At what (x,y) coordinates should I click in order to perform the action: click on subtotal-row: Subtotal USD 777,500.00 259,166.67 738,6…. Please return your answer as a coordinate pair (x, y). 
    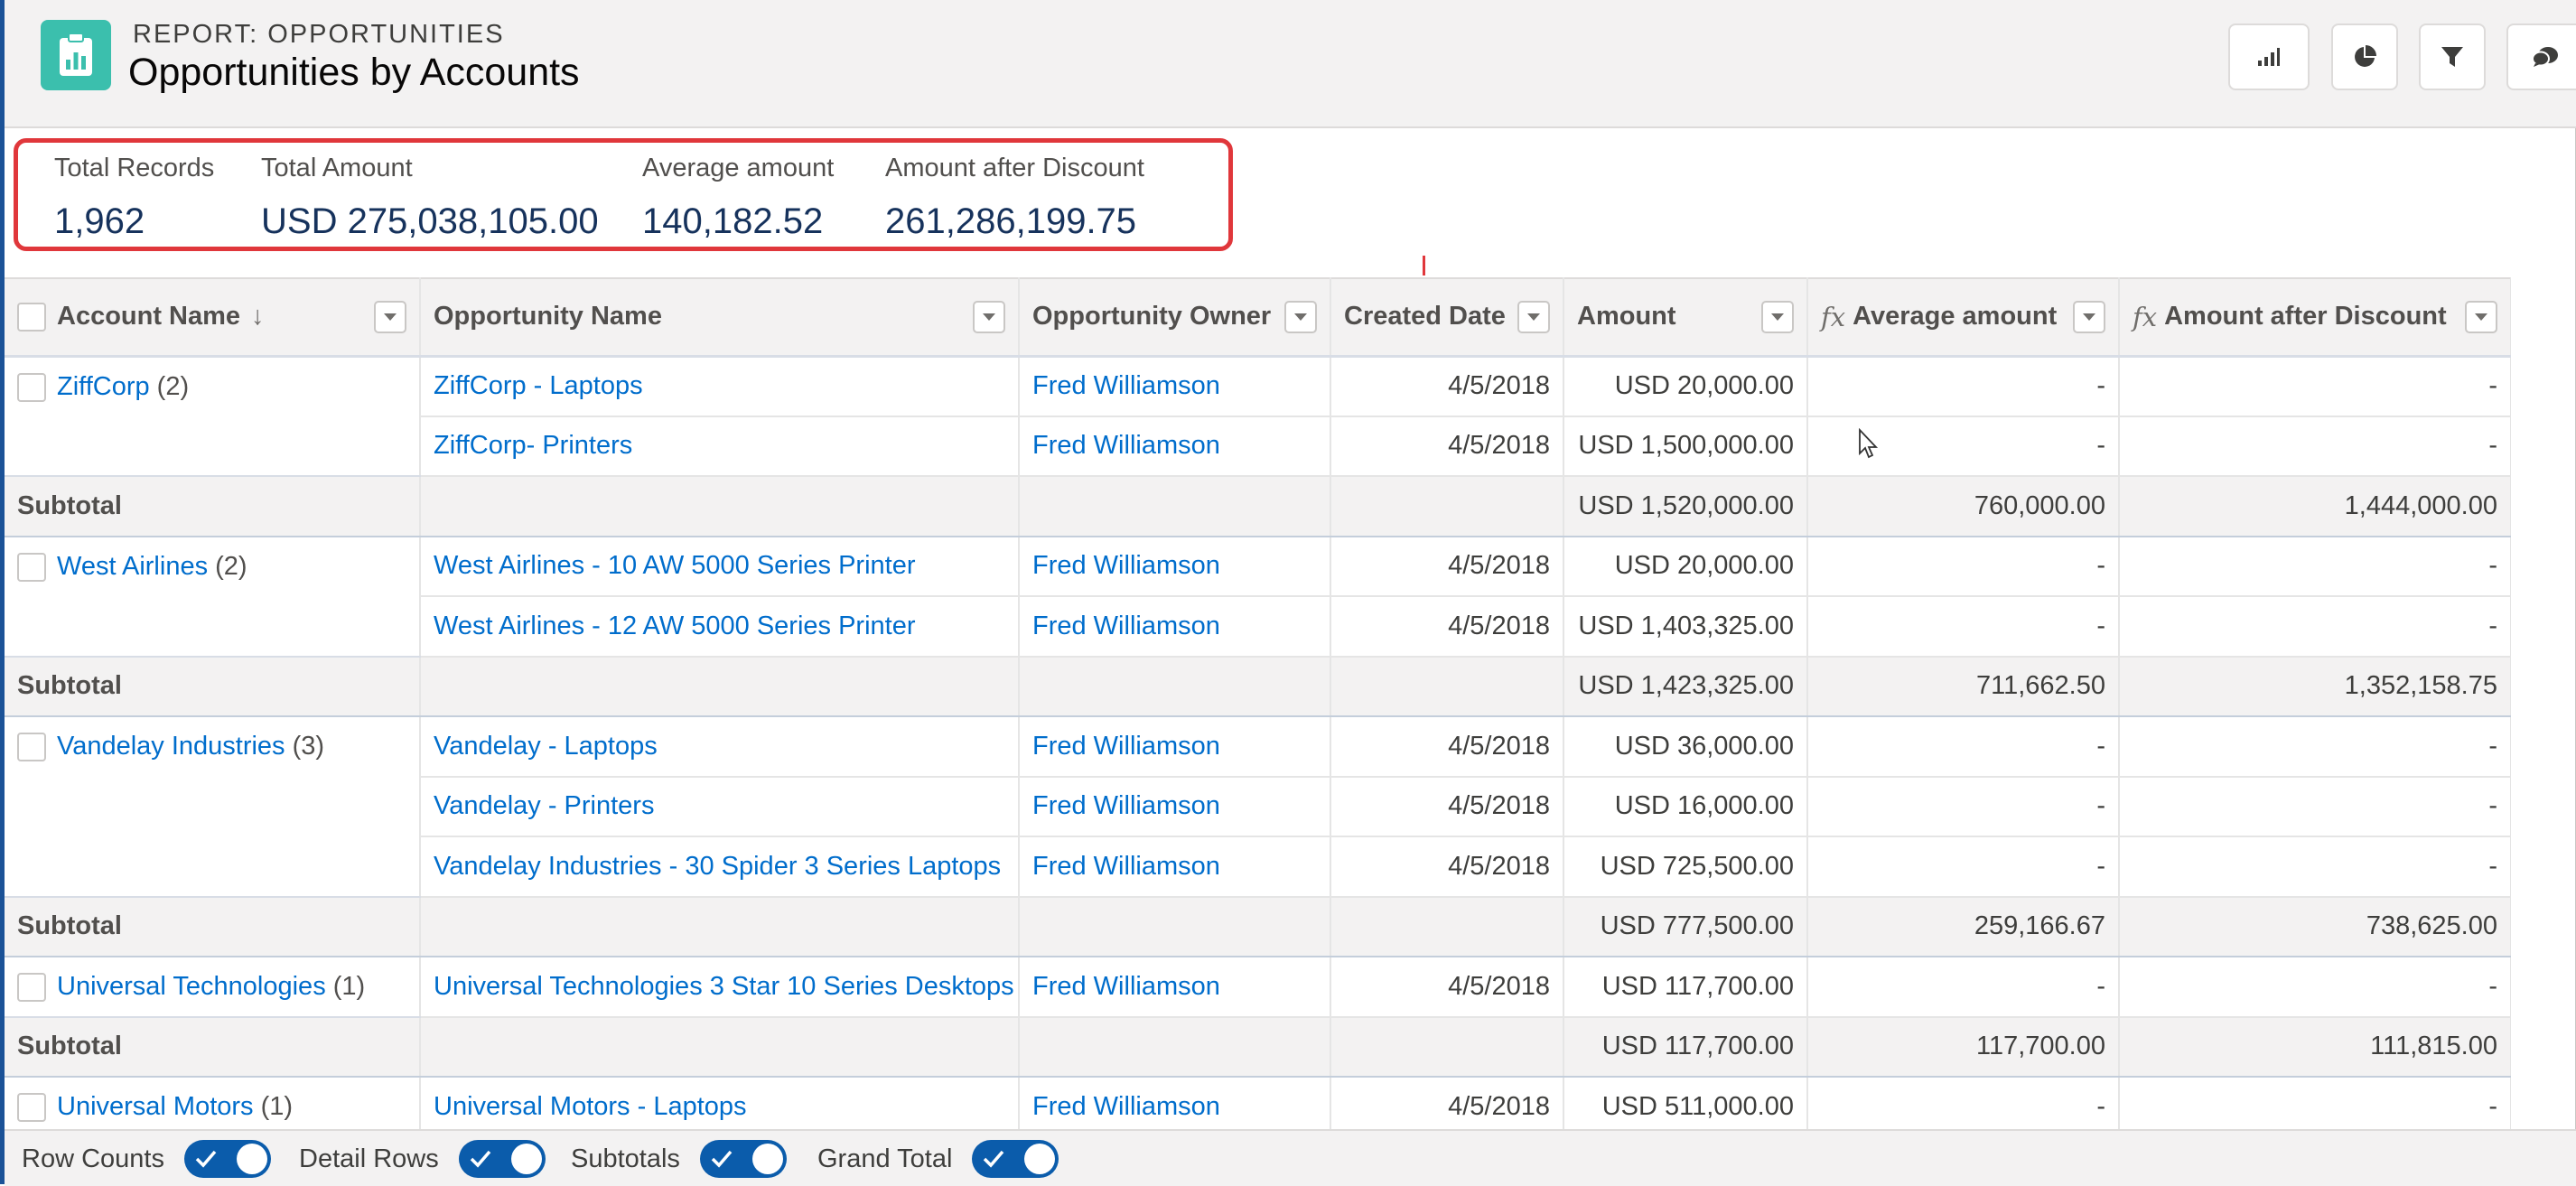
    Looking at the image, I should click on (1258, 927).